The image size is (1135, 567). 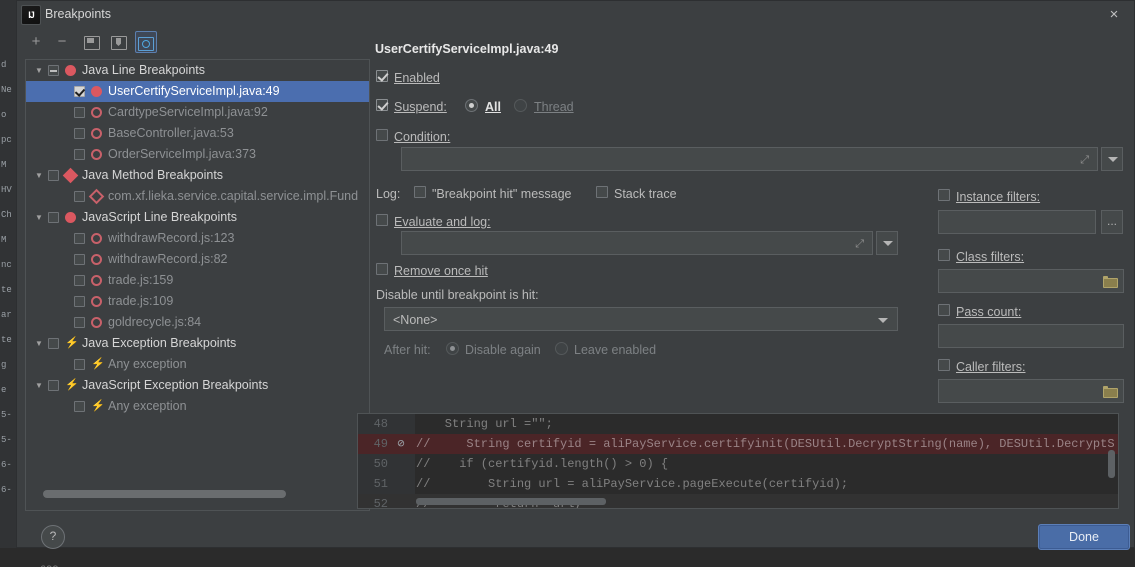 I want to click on tree-row-label: BaseController.java:53, so click(x=171, y=133).